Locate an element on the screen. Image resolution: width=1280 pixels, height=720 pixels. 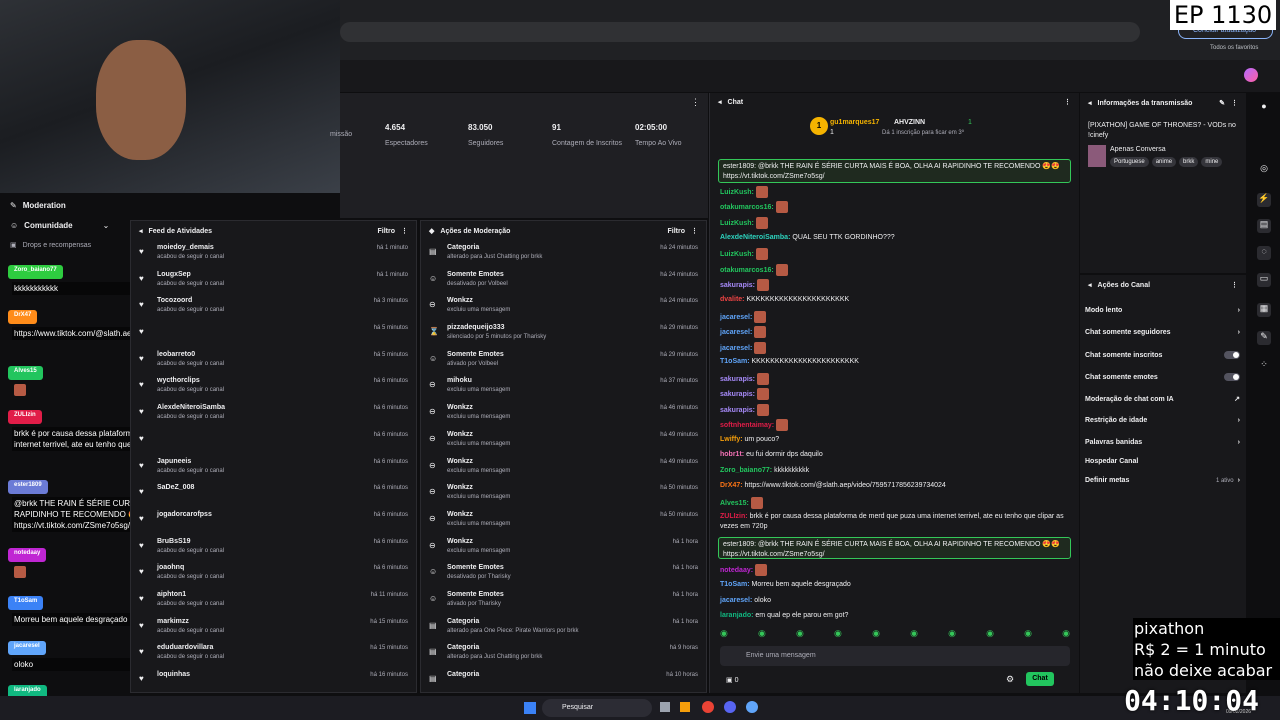
chat-line: hobr1t: eu fui dormir dps daquilo is located at coordinates (895, 455).